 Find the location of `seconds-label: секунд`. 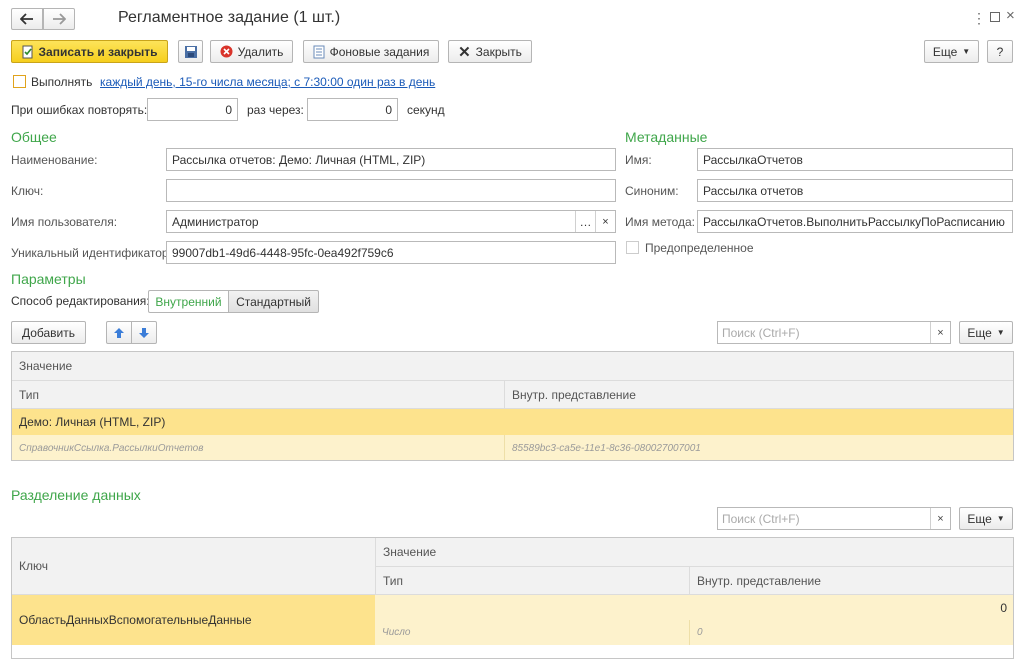

seconds-label: секунд is located at coordinates (426, 110).